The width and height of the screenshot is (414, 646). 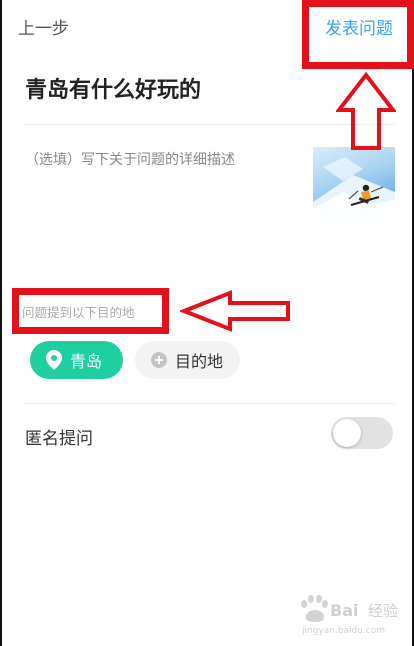 I want to click on tags-divider, so click(x=210, y=403).